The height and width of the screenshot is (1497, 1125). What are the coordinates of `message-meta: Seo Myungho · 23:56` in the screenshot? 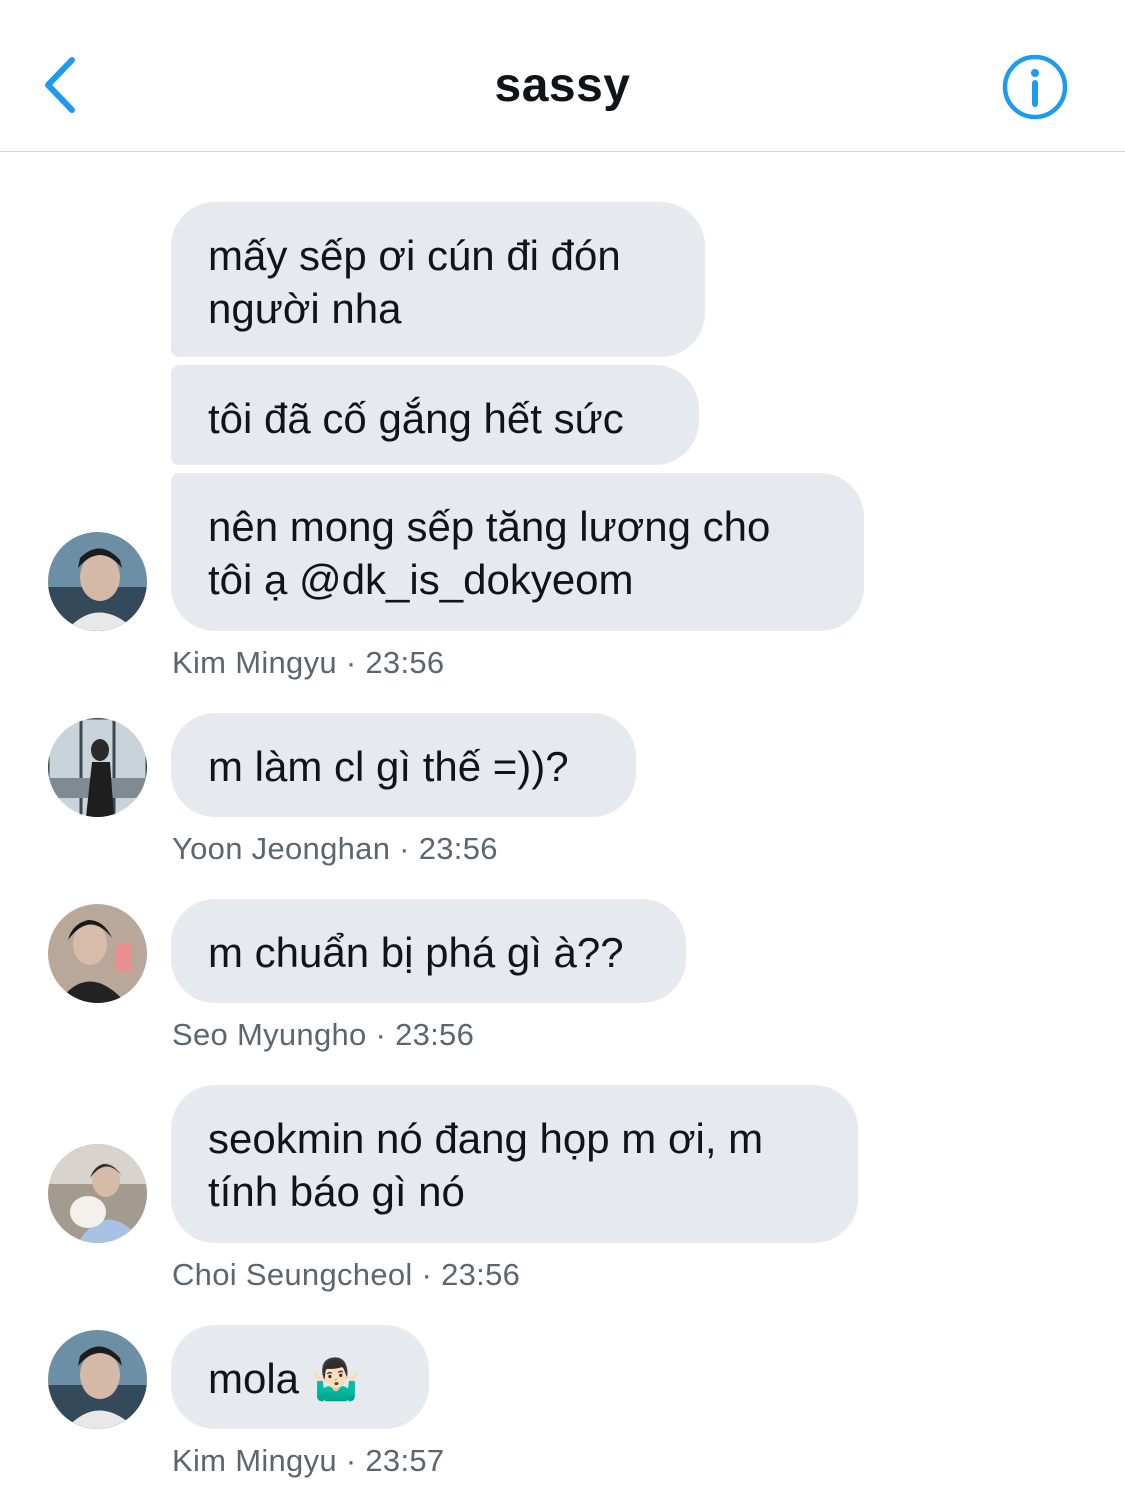 It's located at (323, 1035).